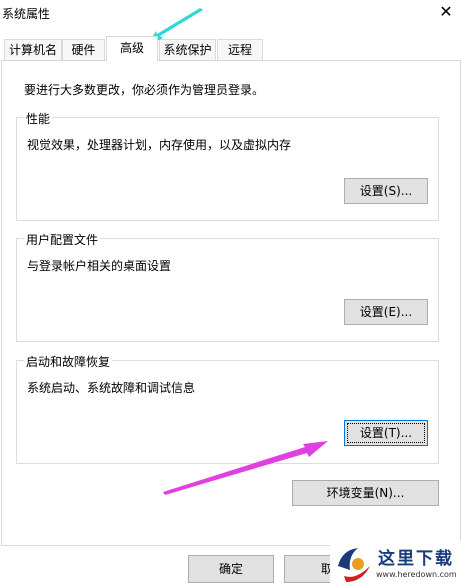  Describe the element at coordinates (354, 565) in the screenshot. I see `watermark-logo-icon` at that location.